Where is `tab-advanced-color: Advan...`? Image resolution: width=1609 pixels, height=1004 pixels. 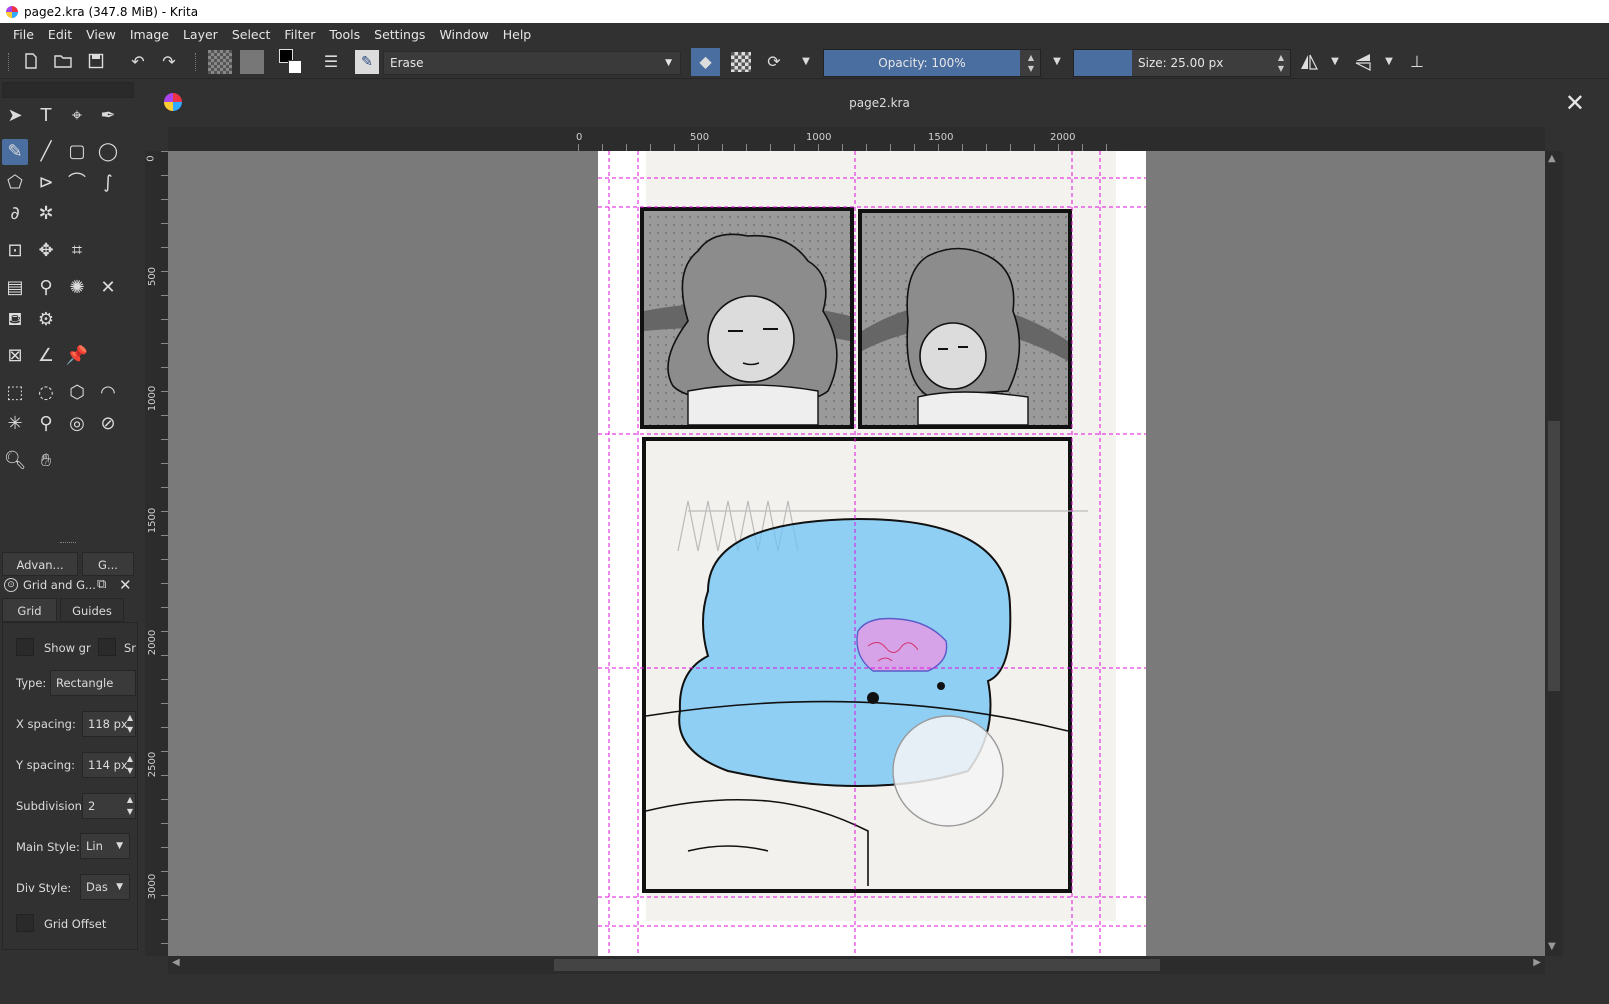 tab-advanced-color: Advan... is located at coordinates (40, 564).